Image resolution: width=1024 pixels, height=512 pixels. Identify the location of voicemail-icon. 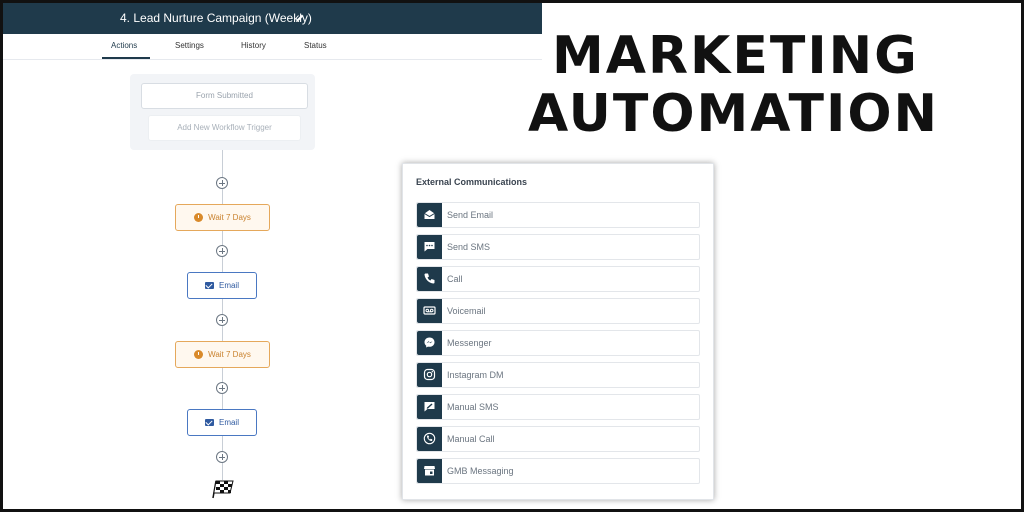
(429, 311).